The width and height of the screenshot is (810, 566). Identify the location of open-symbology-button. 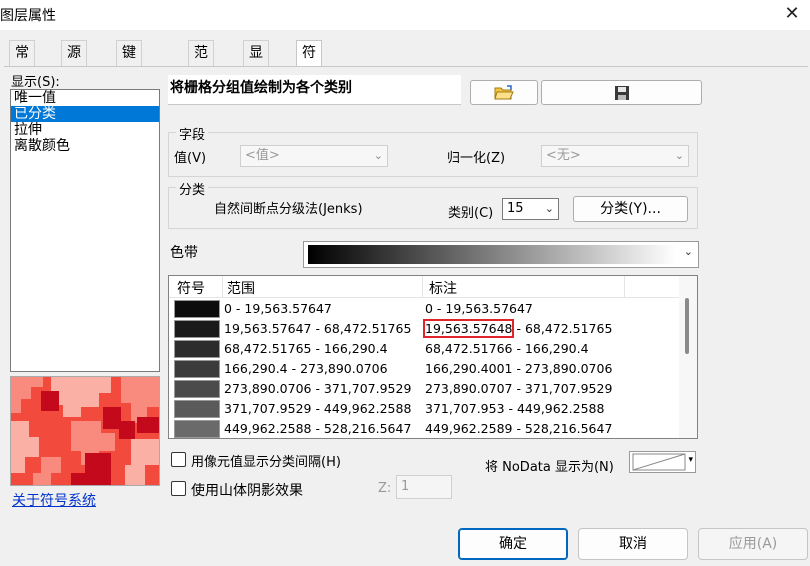
(504, 92).